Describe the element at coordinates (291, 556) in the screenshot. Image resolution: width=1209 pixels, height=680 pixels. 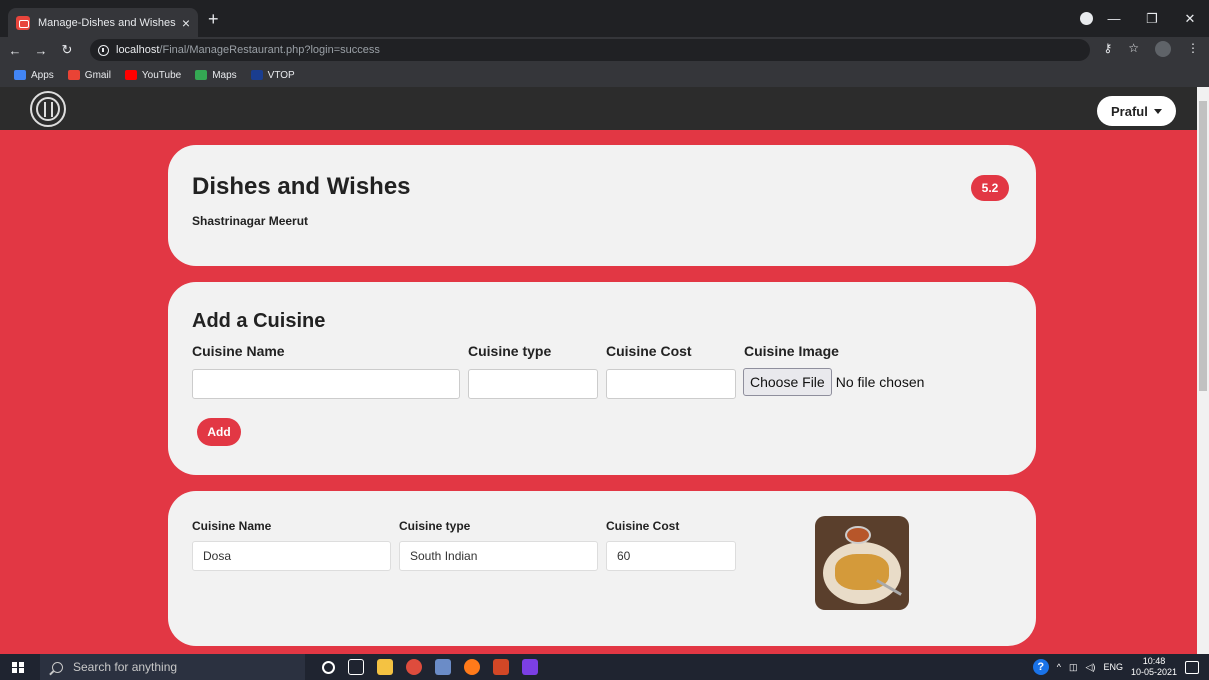
I see `item-name-field: Dosa` at that location.